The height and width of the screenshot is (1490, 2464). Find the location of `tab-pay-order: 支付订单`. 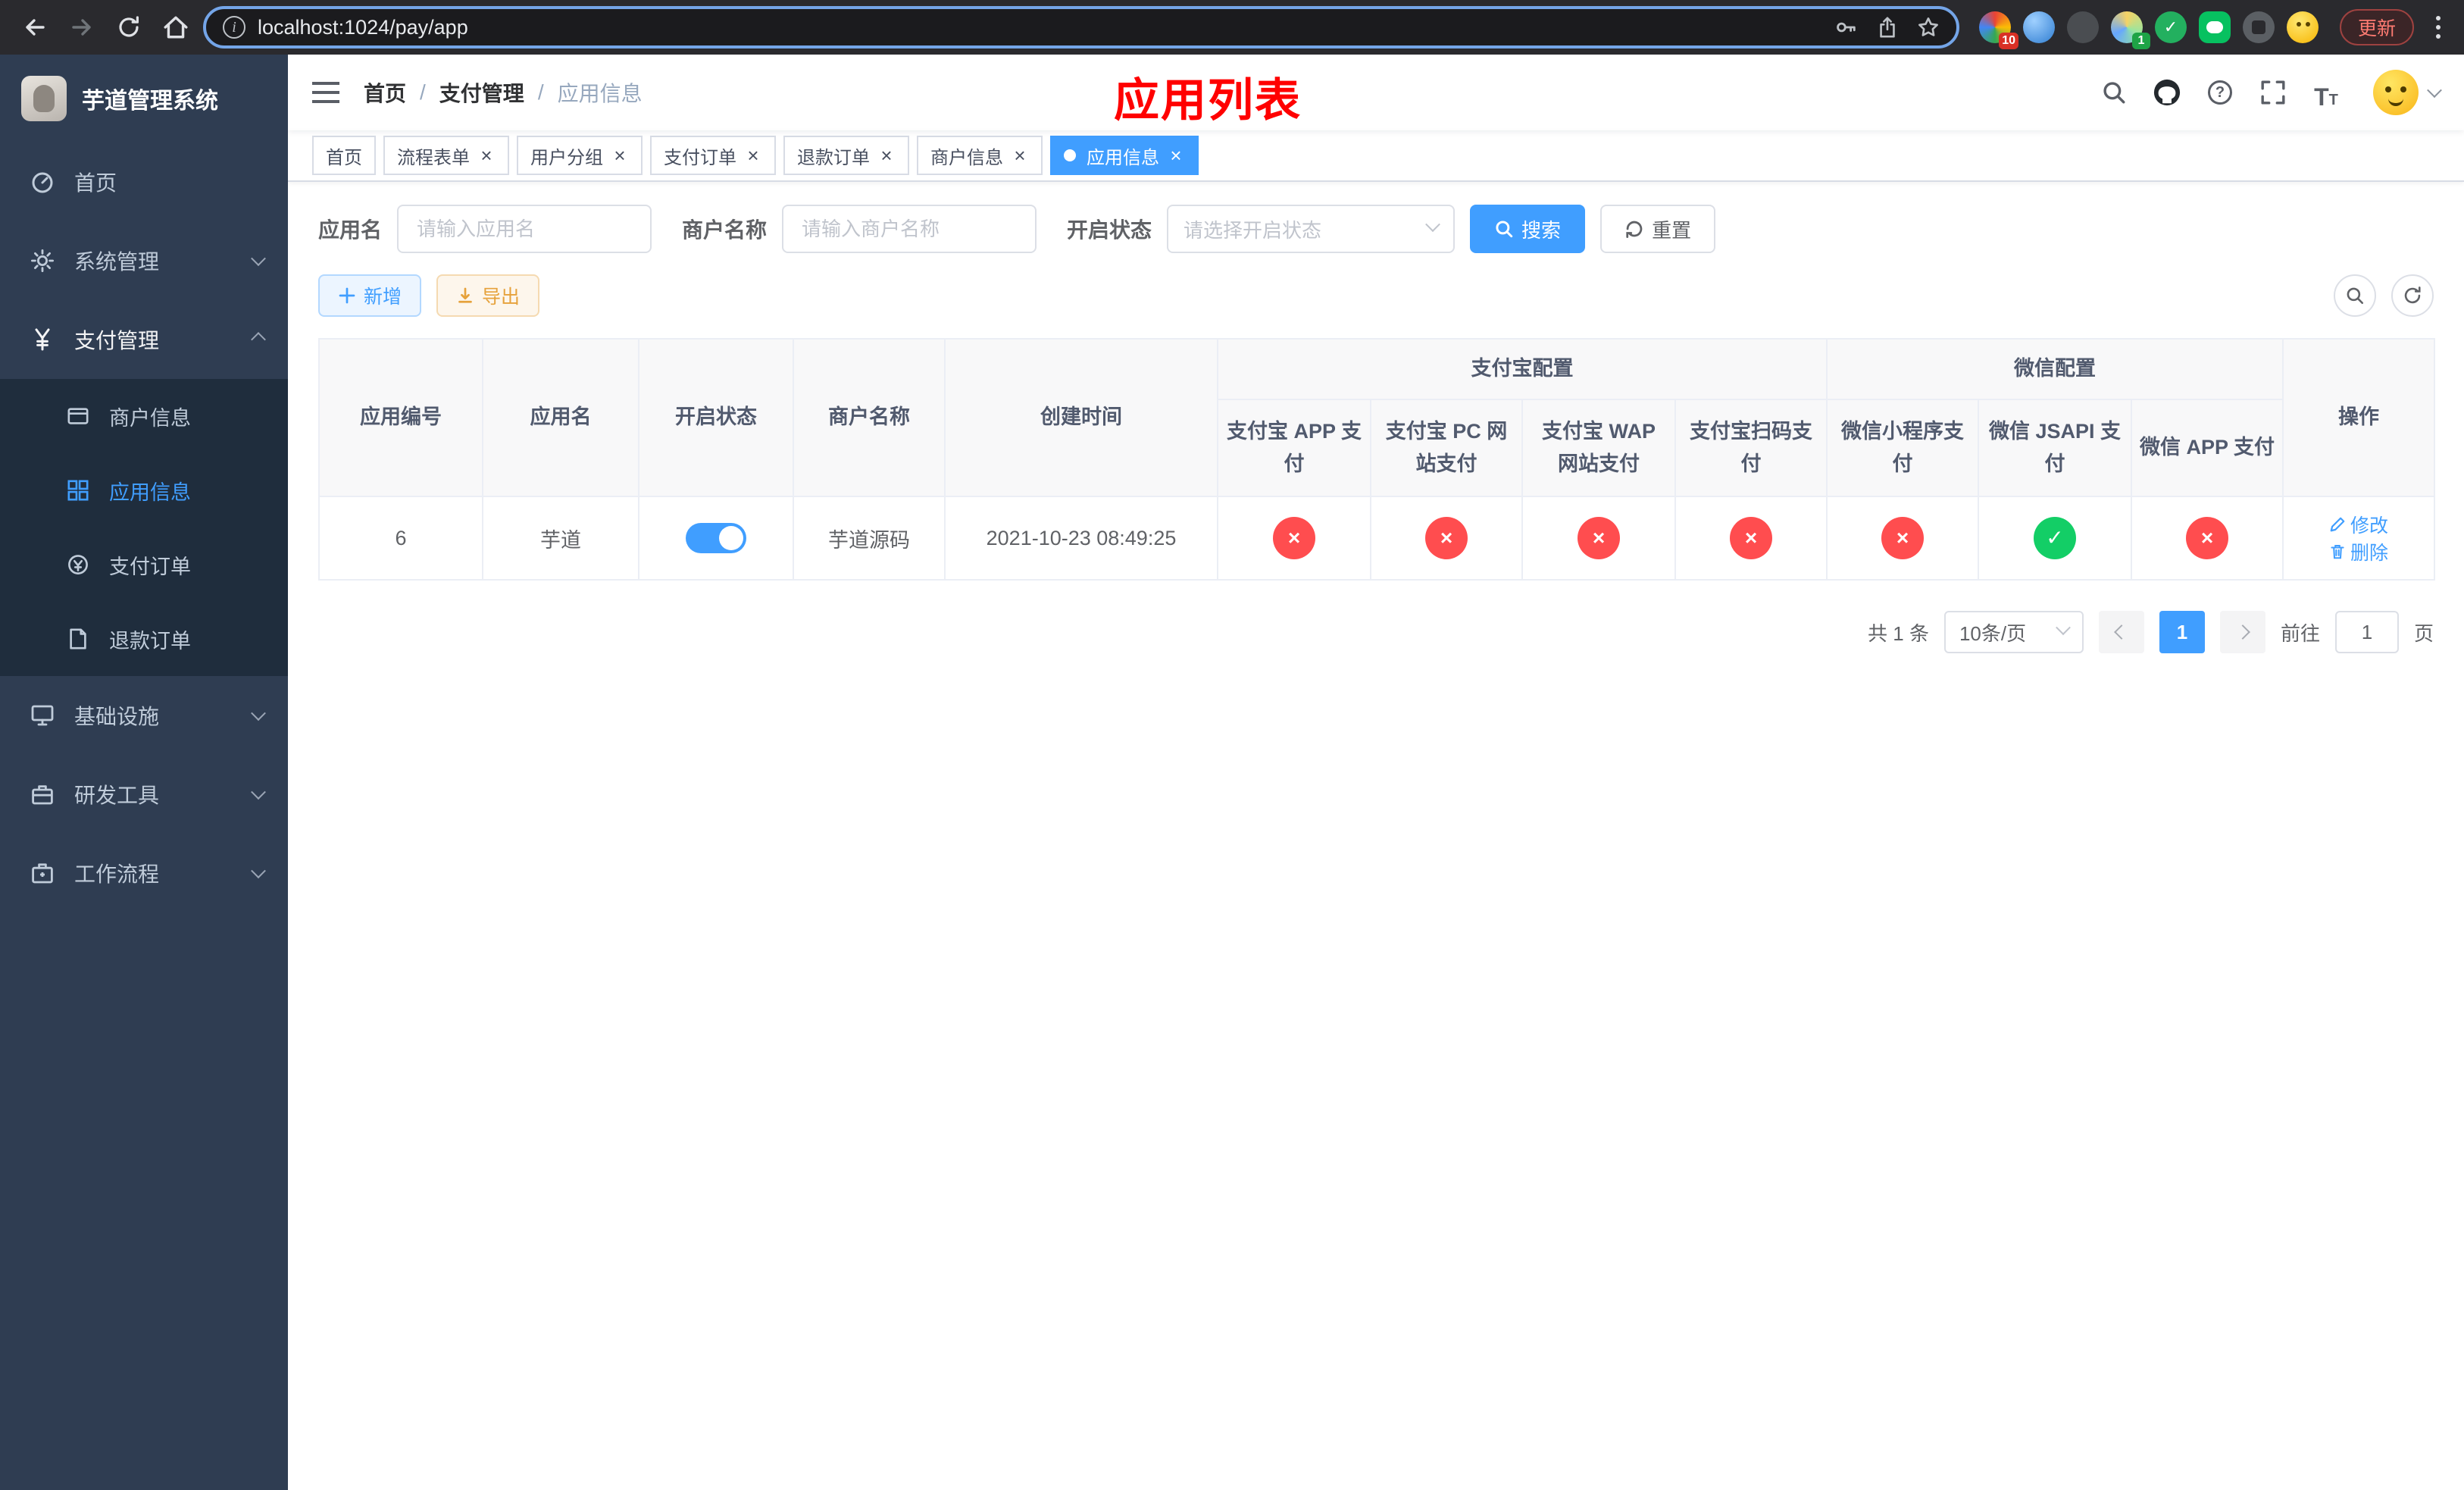

tab-pay-order: 支付订单 is located at coordinates (713, 155).